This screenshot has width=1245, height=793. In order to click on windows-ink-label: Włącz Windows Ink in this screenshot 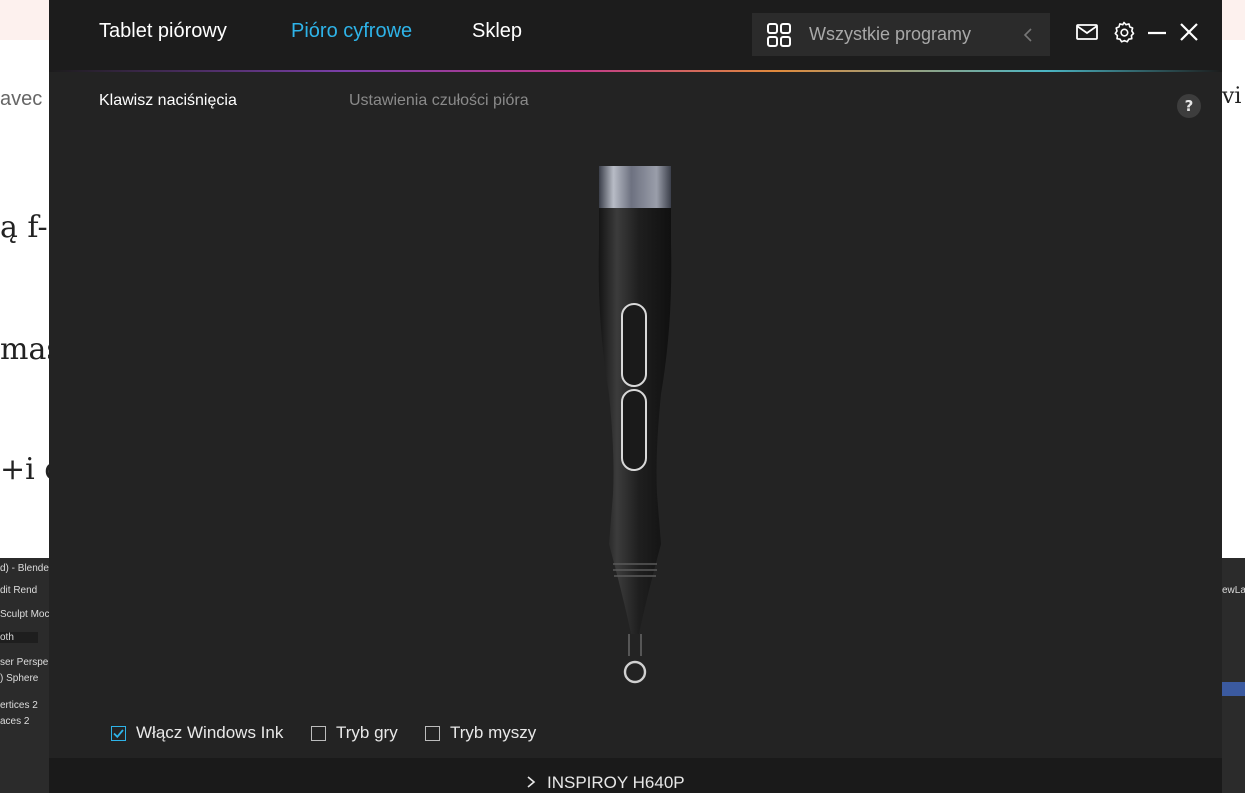, I will do `click(210, 732)`.